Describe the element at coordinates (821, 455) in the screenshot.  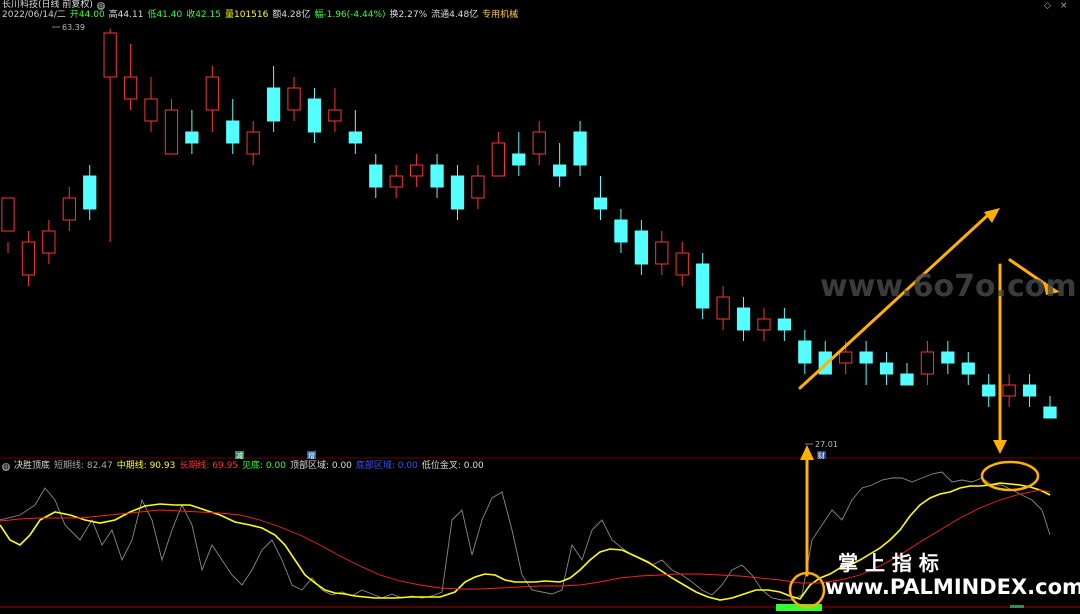
I see `event-marker-finance-label: 财` at that location.